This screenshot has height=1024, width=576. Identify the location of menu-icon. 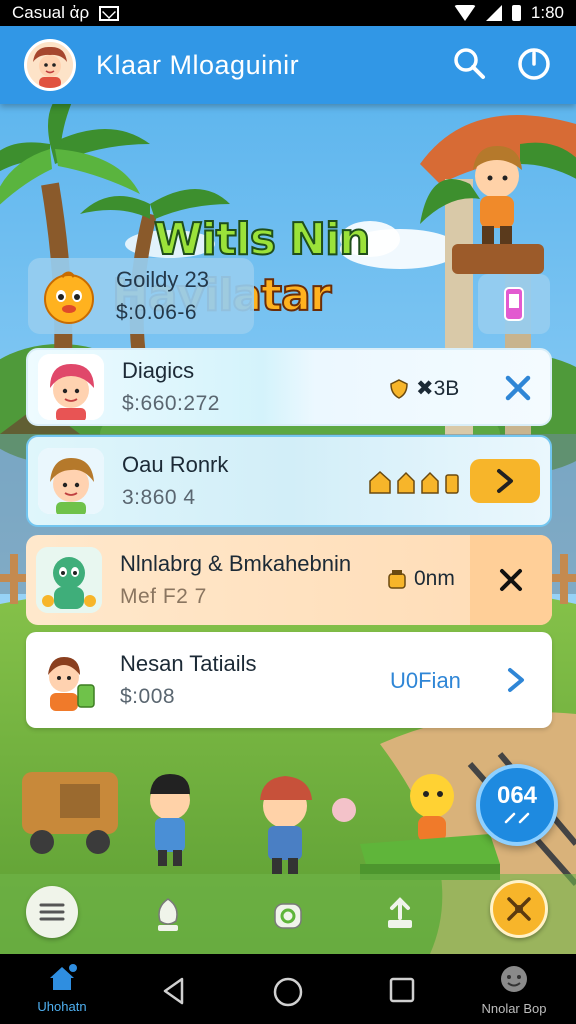
(52, 912).